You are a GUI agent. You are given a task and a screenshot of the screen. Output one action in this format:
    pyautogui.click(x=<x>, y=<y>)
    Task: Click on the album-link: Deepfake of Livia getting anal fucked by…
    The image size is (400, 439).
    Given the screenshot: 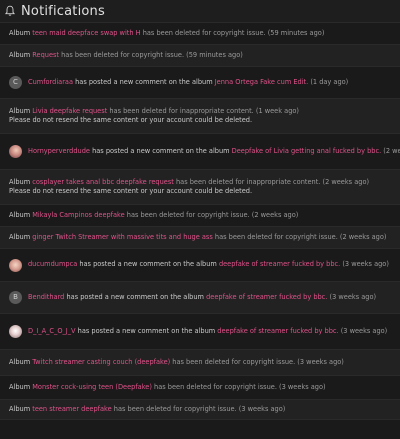 What is the action you would take?
    pyautogui.click(x=307, y=151)
    